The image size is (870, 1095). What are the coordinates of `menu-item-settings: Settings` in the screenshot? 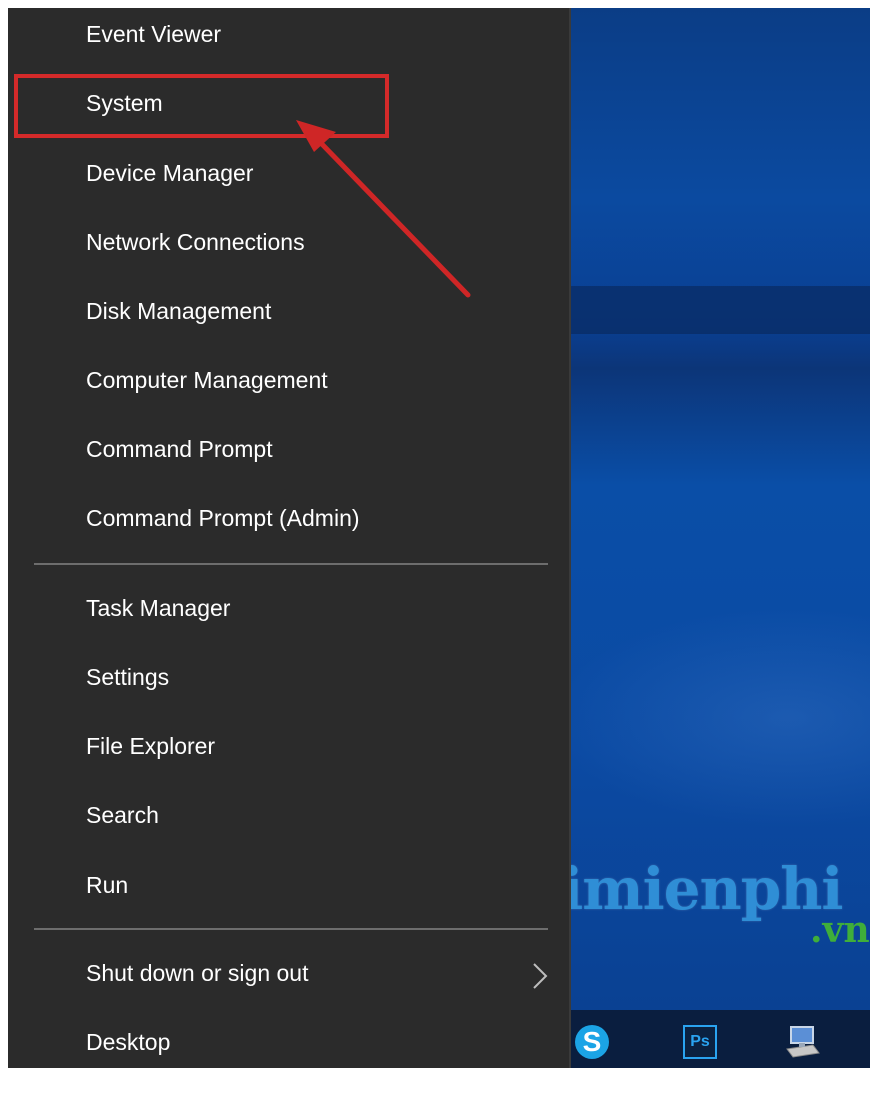 It's located at (127, 677).